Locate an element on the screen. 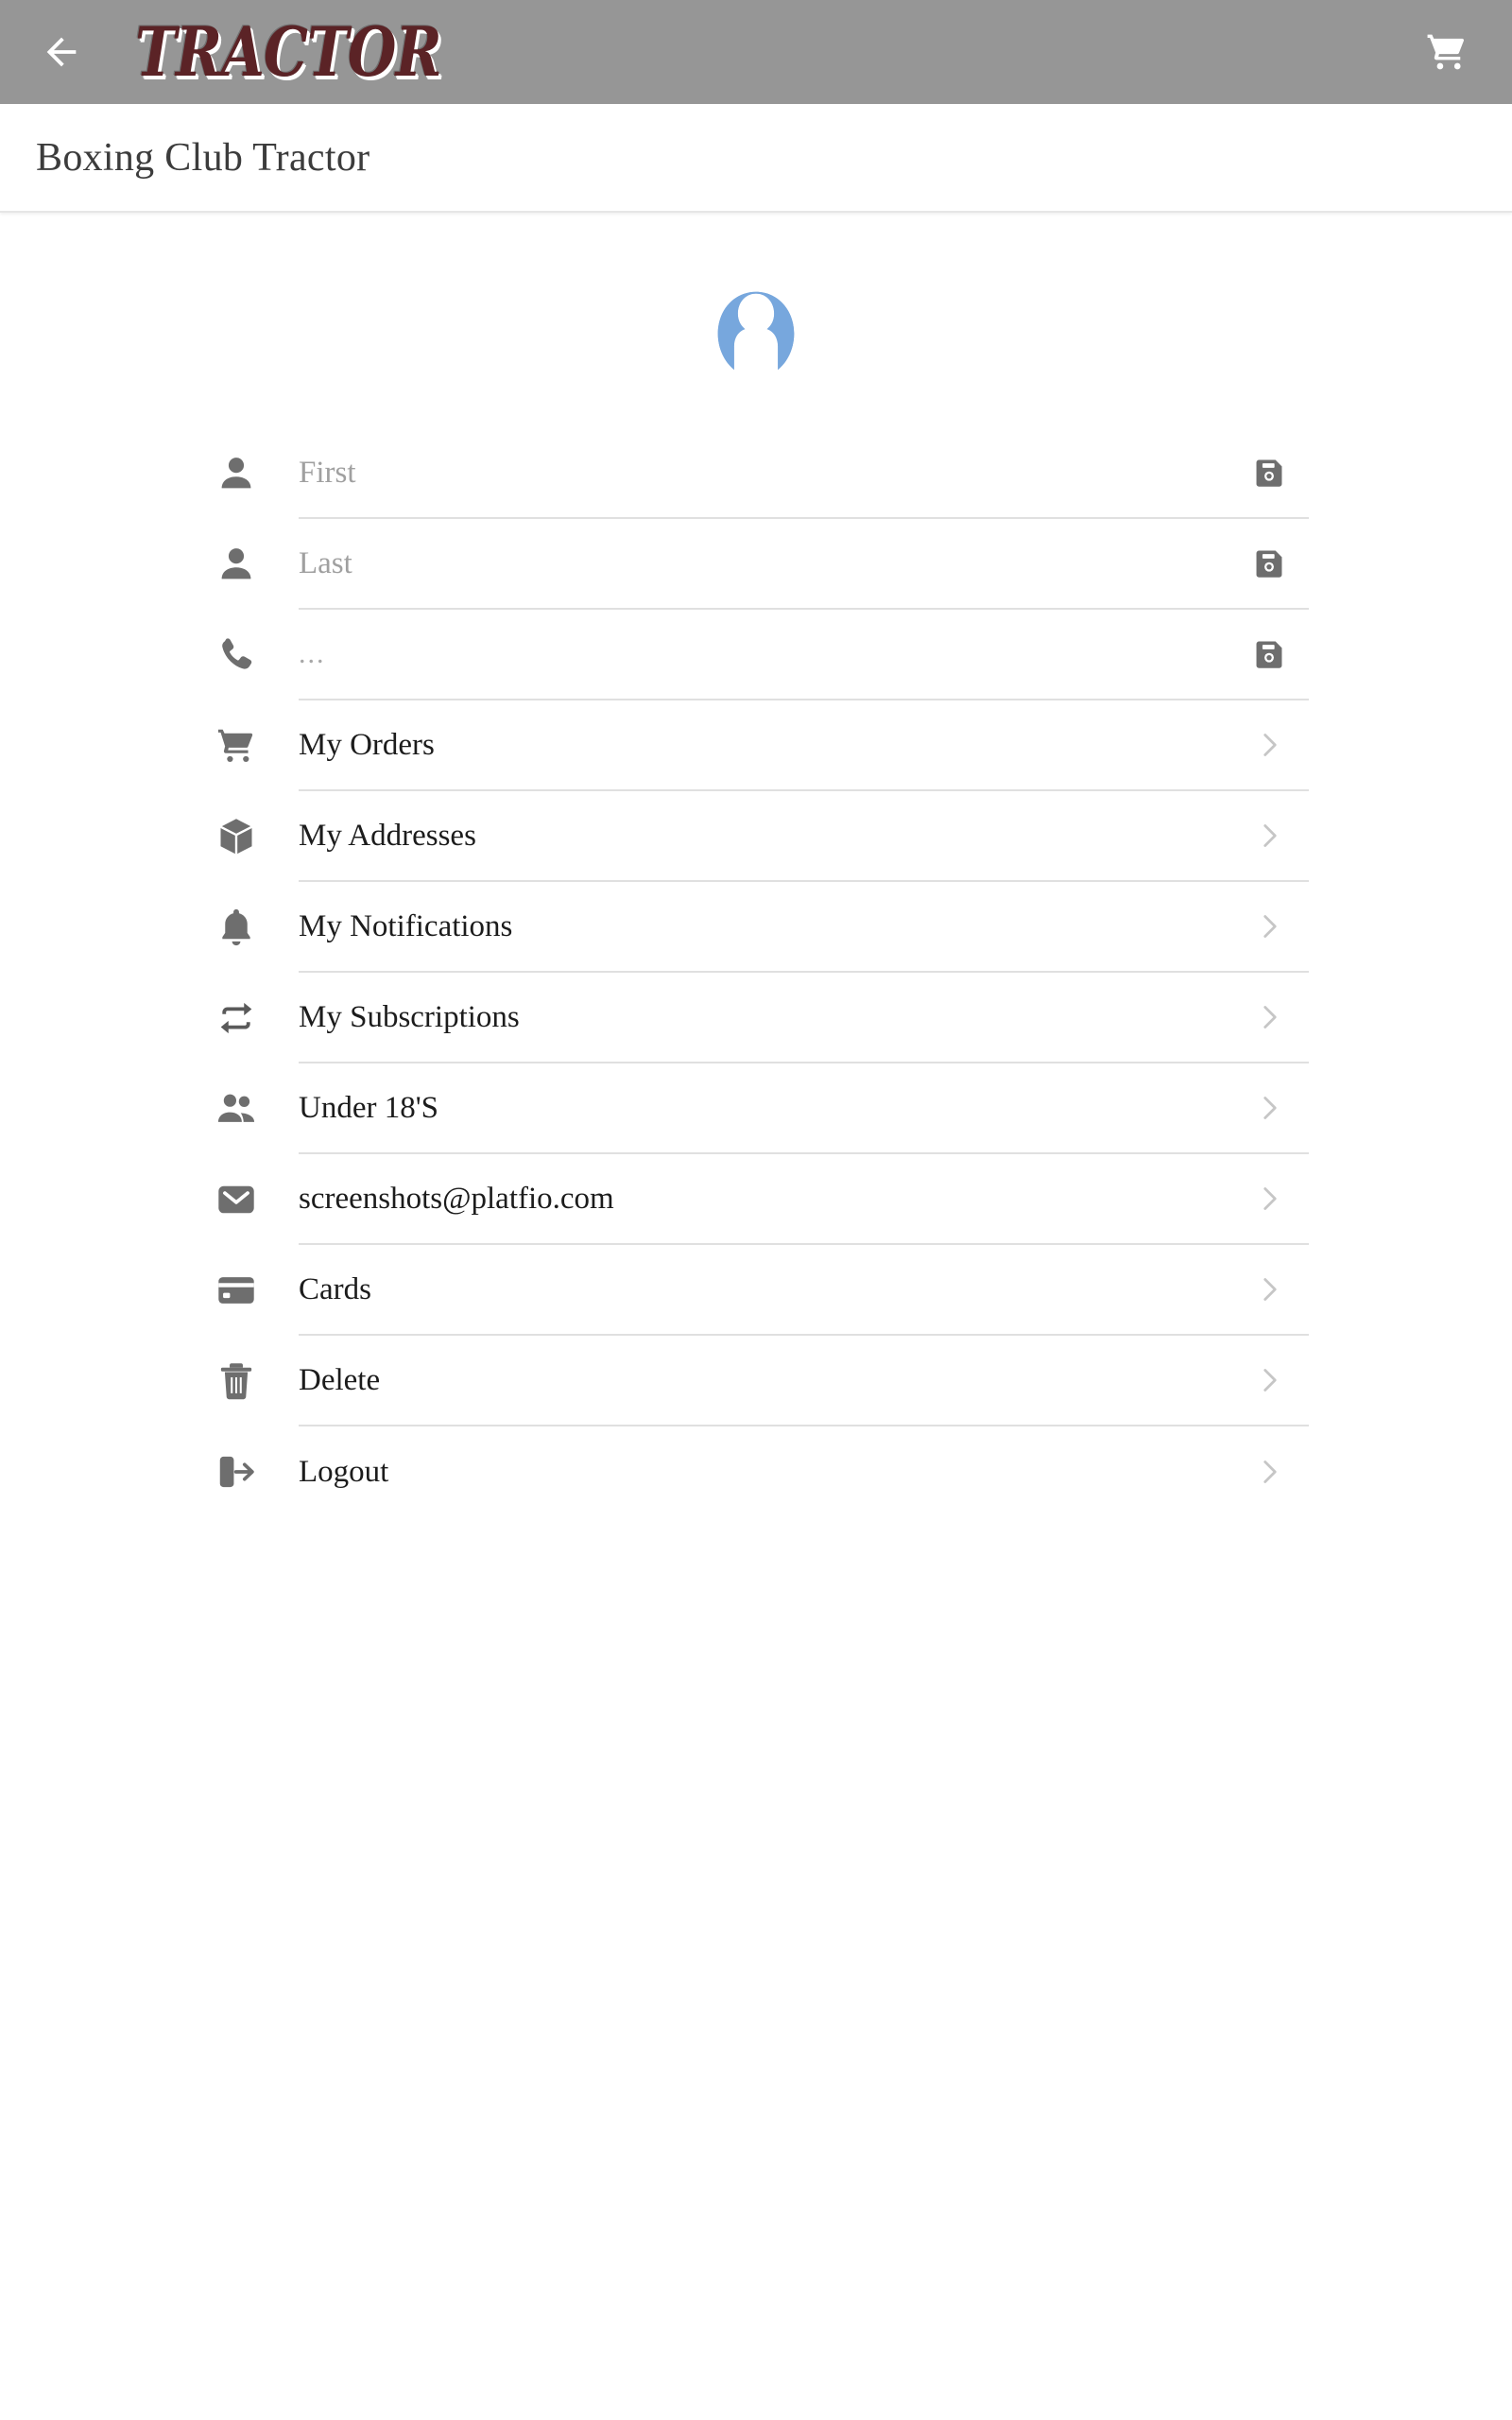 This screenshot has height=2420, width=1512. menu-icon-my-subscriptions is located at coordinates (247, 1018).